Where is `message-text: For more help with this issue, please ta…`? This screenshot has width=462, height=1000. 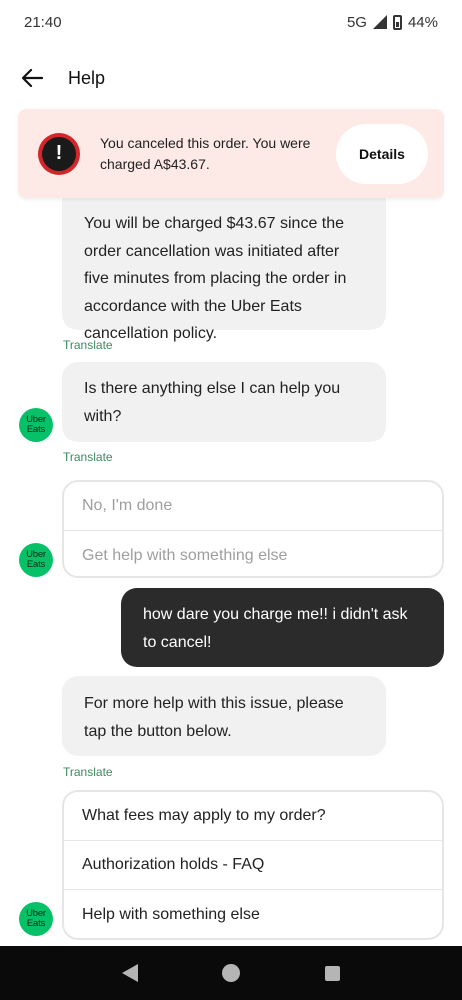
message-text: For more help with this issue, please ta… is located at coordinates (214, 717).